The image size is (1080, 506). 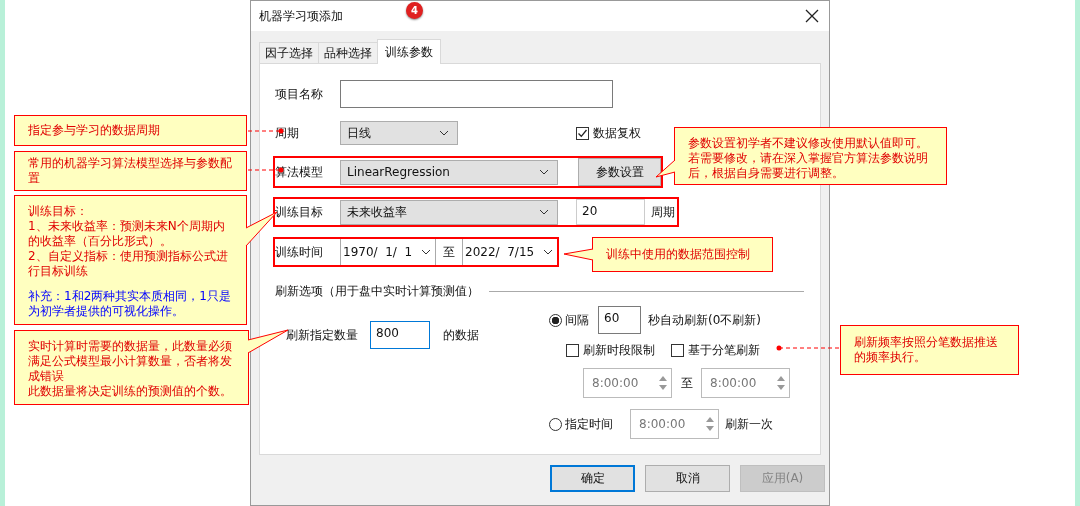 What do you see at coordinates (299, 94) in the screenshot?
I see `field-label: 项目名称` at bounding box center [299, 94].